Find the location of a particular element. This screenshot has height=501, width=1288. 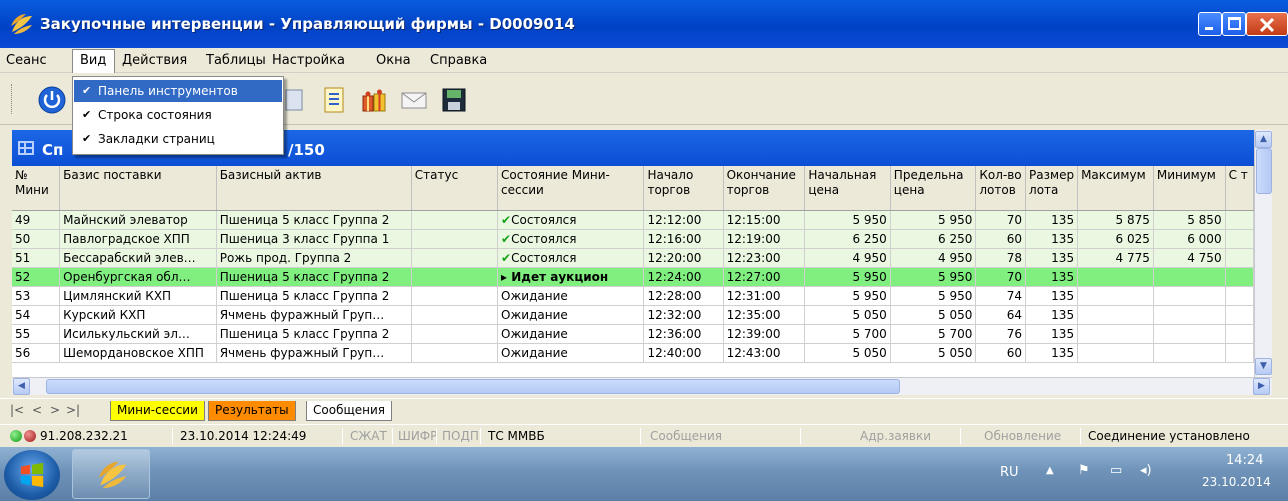

menu-tables: Таблицы is located at coordinates (236, 60).